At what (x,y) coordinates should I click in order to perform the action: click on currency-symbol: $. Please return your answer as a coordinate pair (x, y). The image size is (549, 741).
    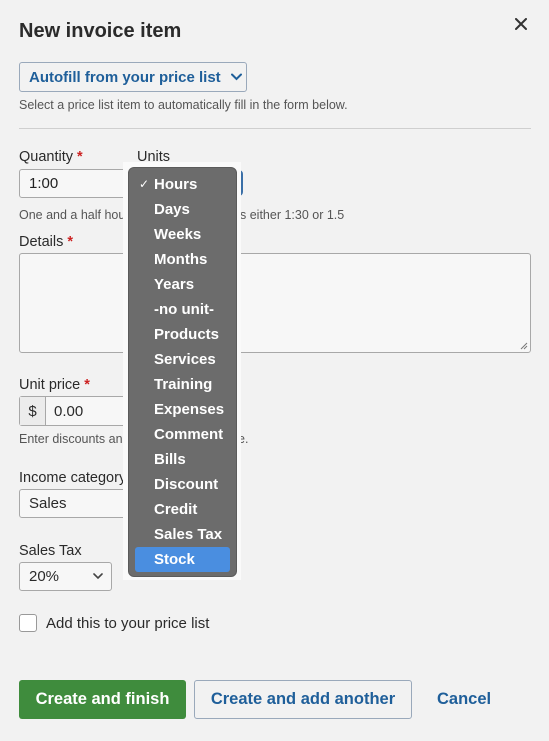
    Looking at the image, I should click on (33, 411).